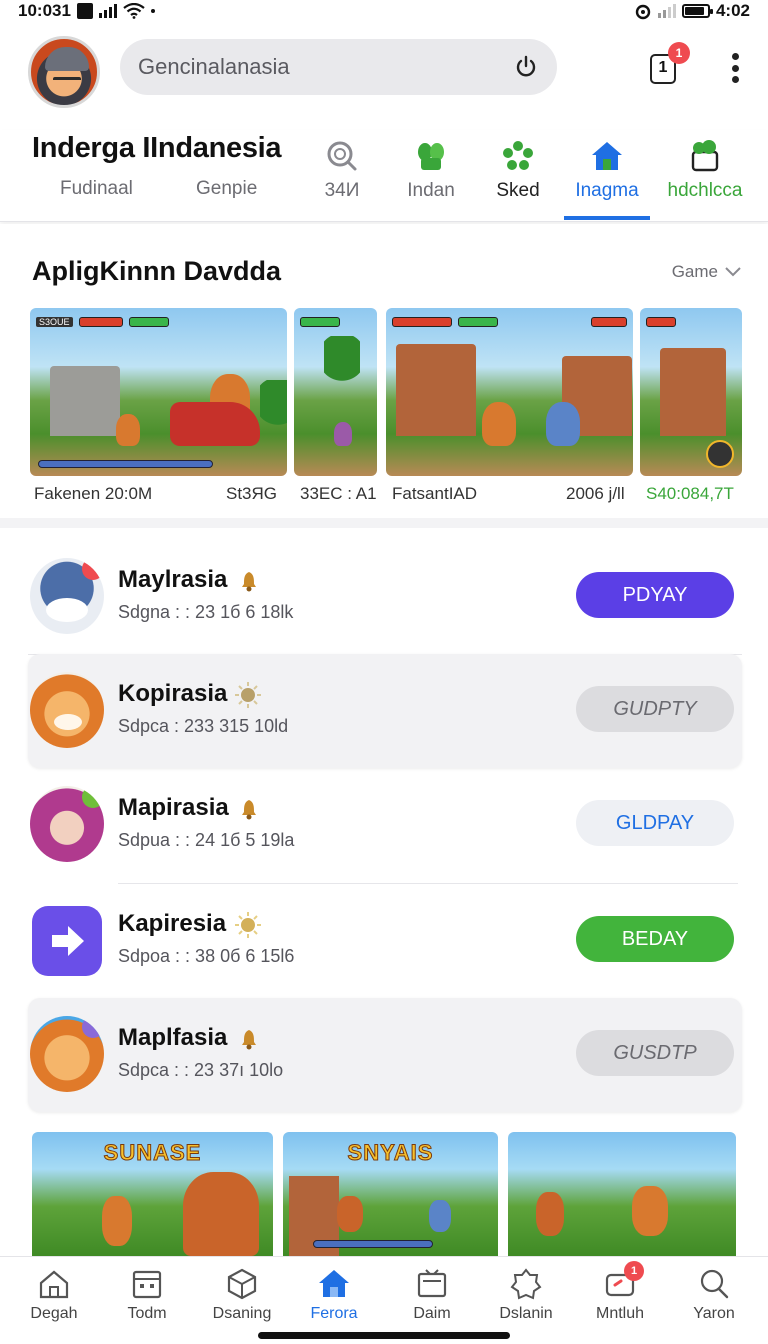  What do you see at coordinates (733, 272) in the screenshot?
I see `chevron-down-icon` at bounding box center [733, 272].